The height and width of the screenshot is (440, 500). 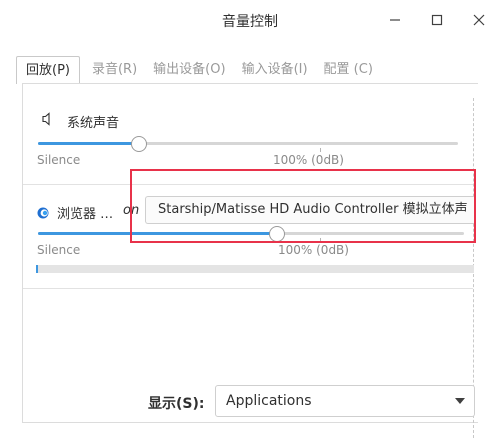 I want to click on minimize-icon, so click(x=395, y=20).